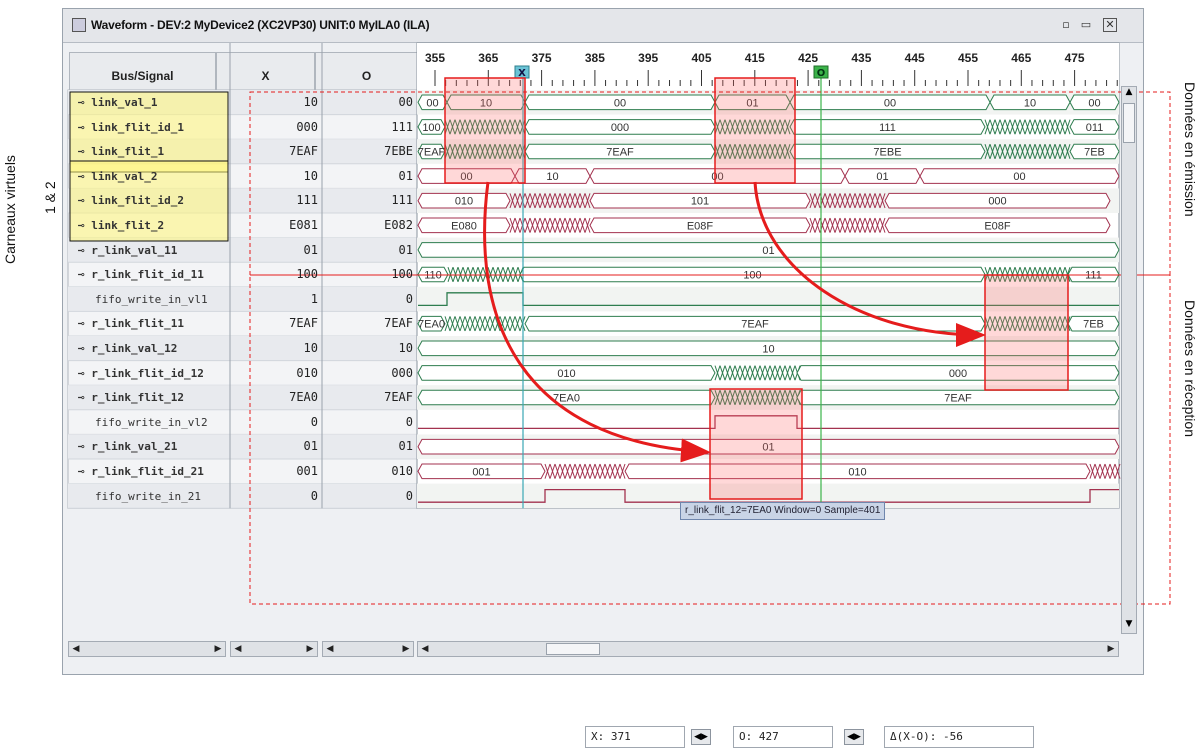 Image resolution: width=1200 pixels, height=748 pixels. What do you see at coordinates (148, 496) in the screenshot?
I see `signal-name: fifo_write_in_21` at bounding box center [148, 496].